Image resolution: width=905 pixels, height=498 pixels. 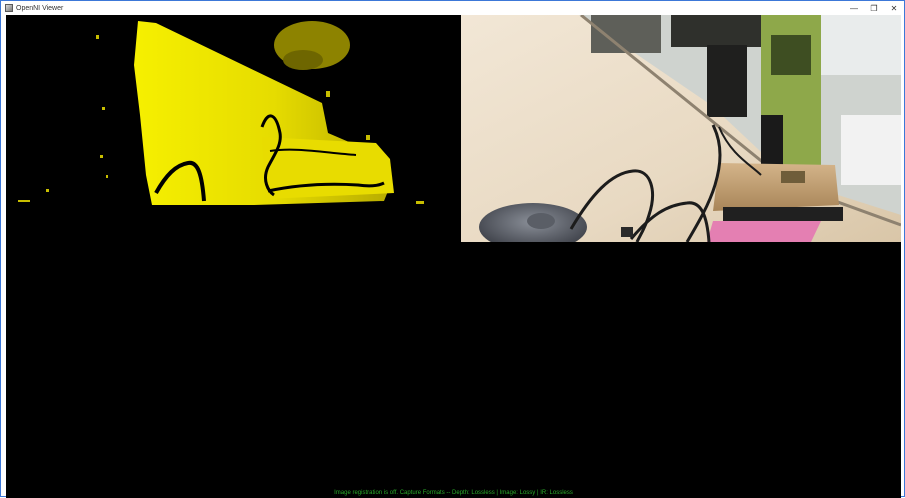 I want to click on minimize-button: —, so click(x=854, y=8).